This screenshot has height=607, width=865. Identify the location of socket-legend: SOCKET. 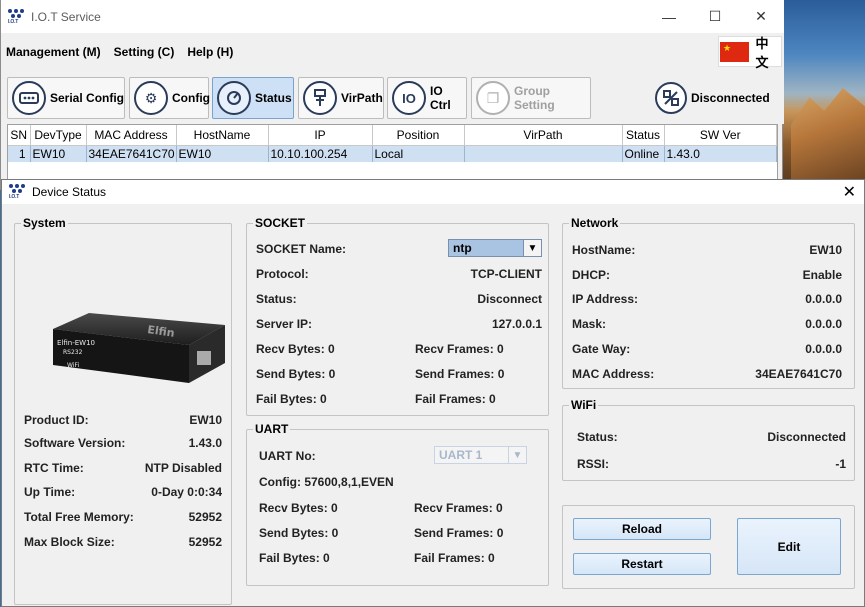
(280, 223).